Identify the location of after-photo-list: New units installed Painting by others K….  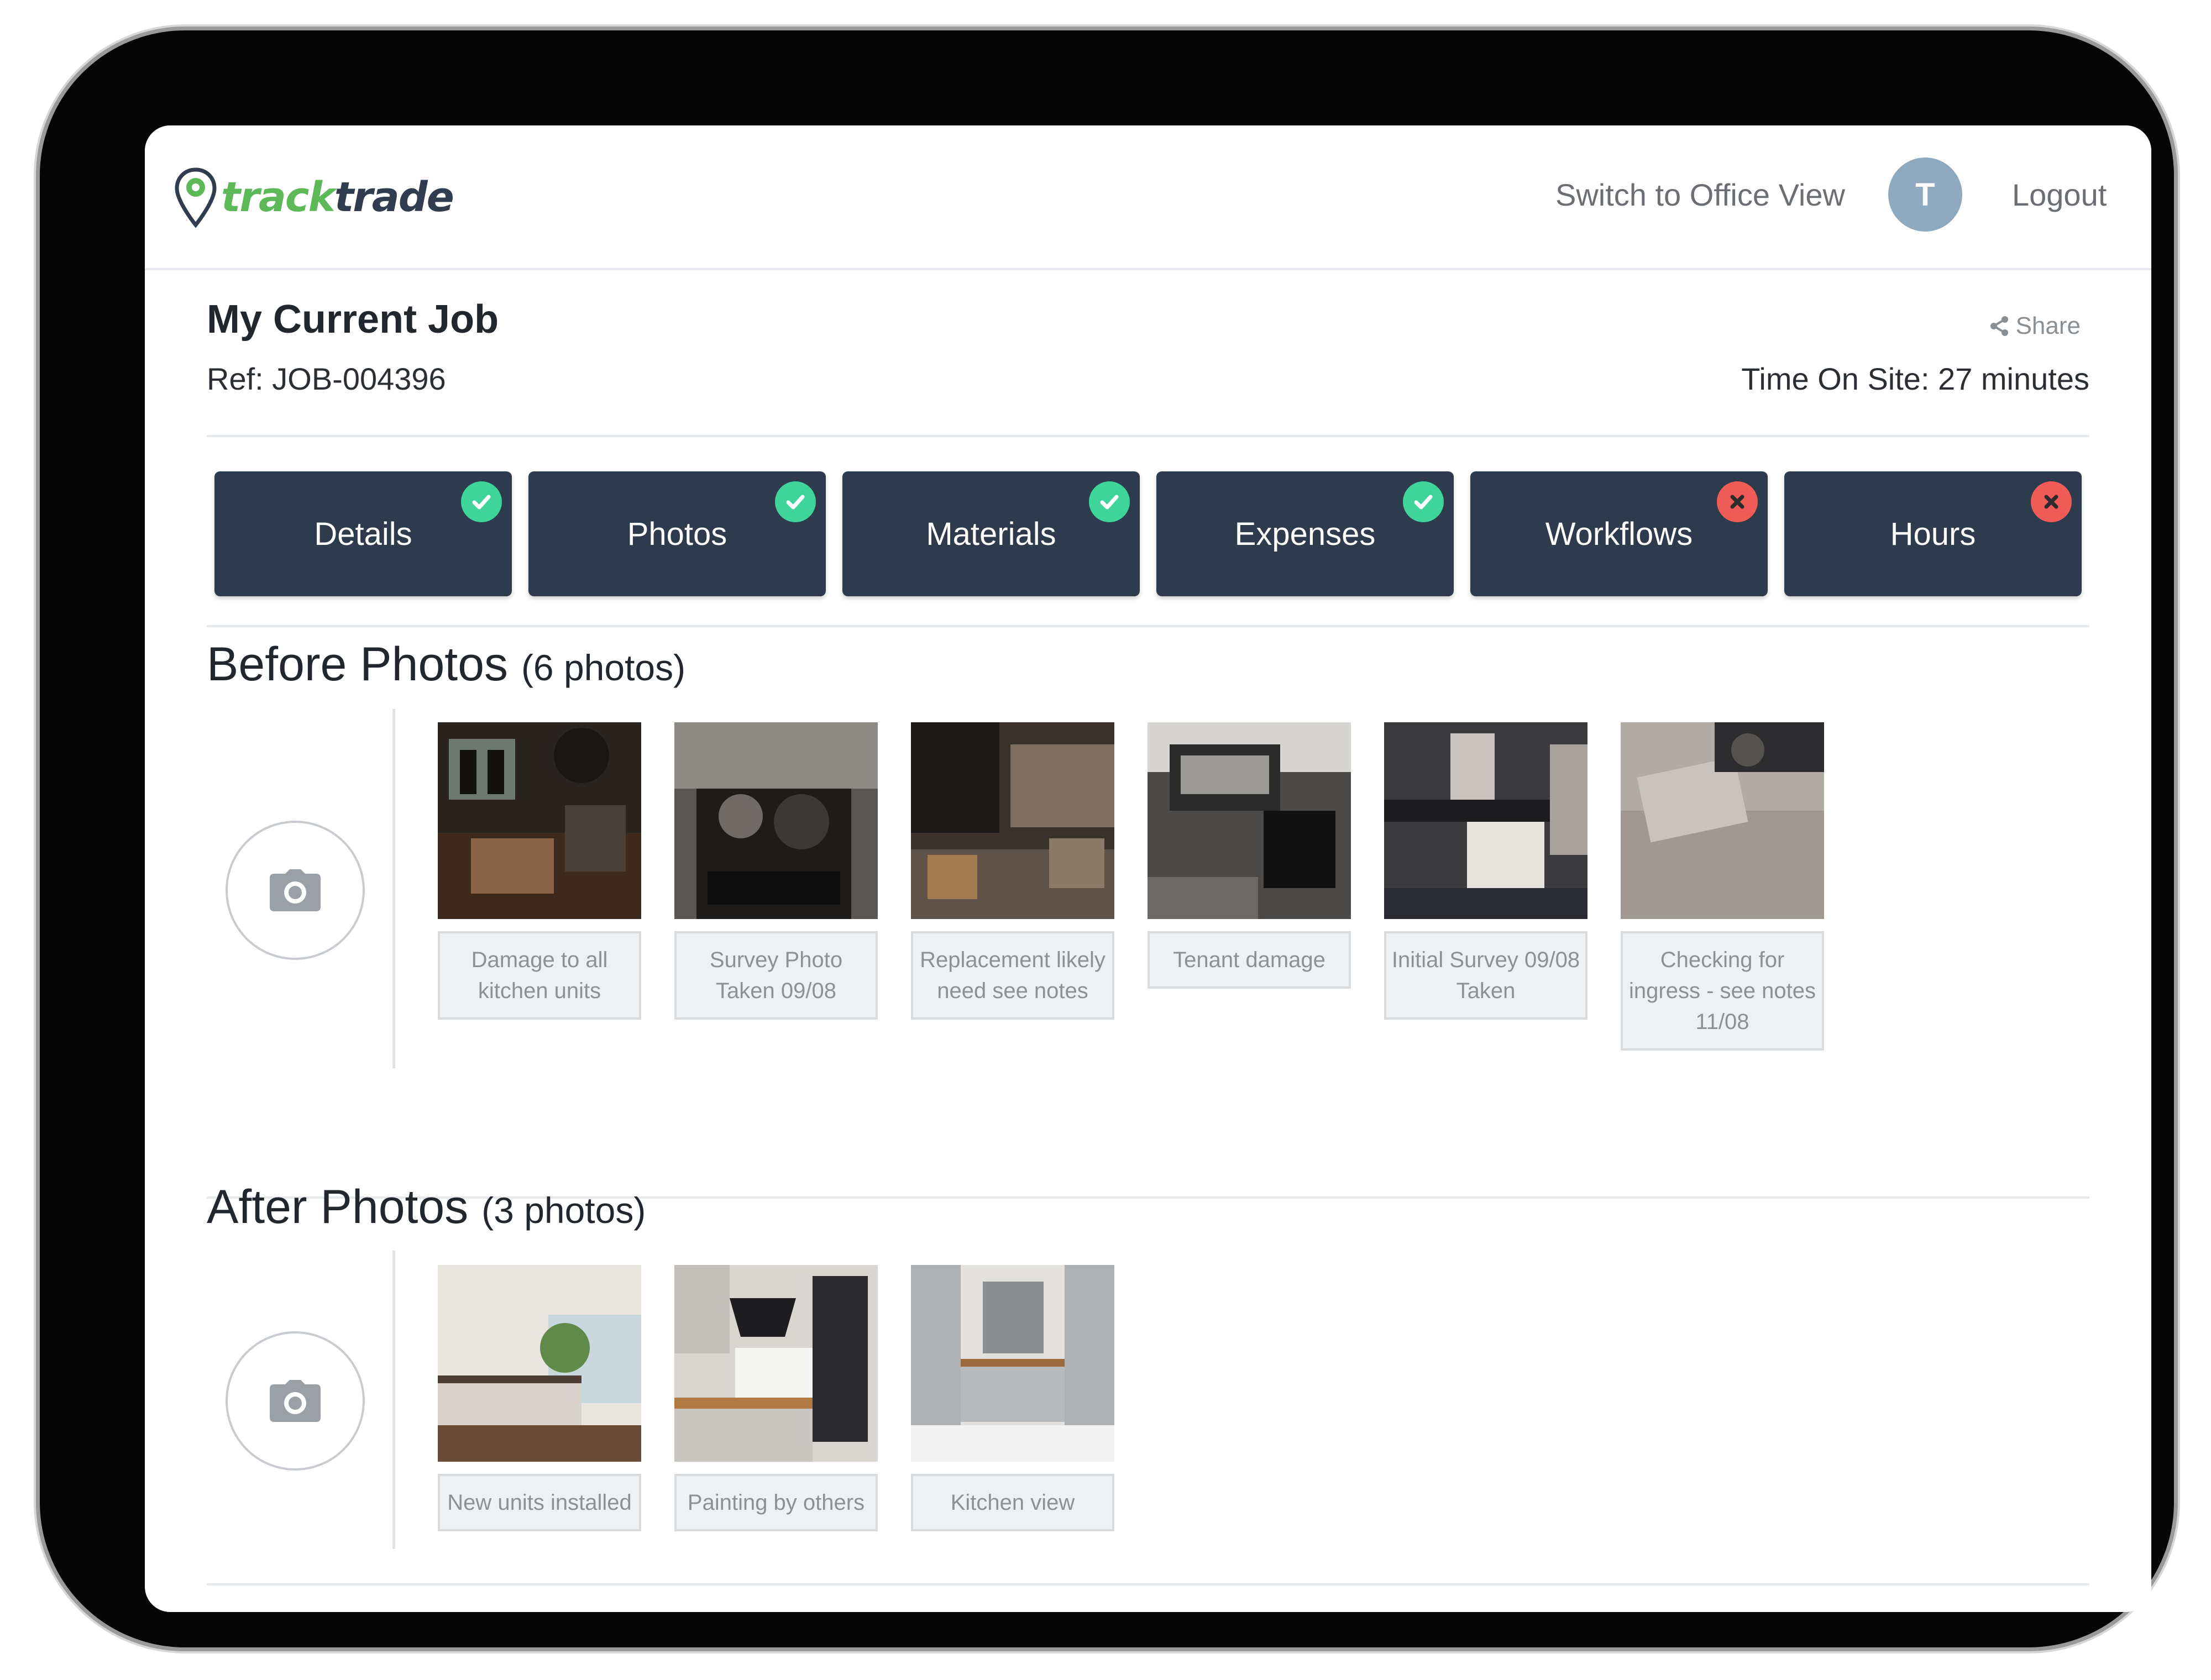
(776, 1398).